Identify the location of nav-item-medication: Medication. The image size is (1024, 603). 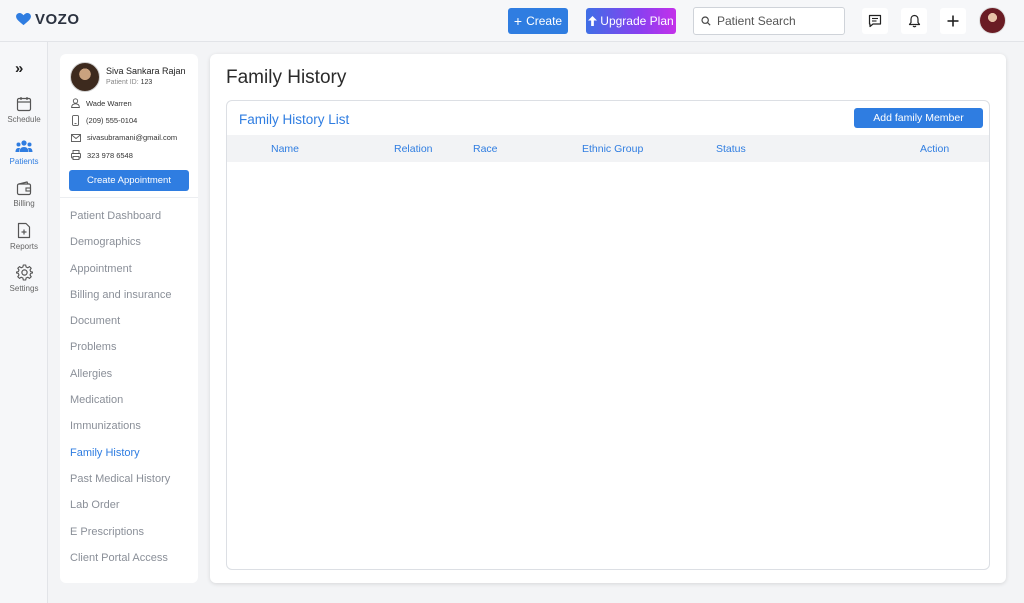
(121, 407).